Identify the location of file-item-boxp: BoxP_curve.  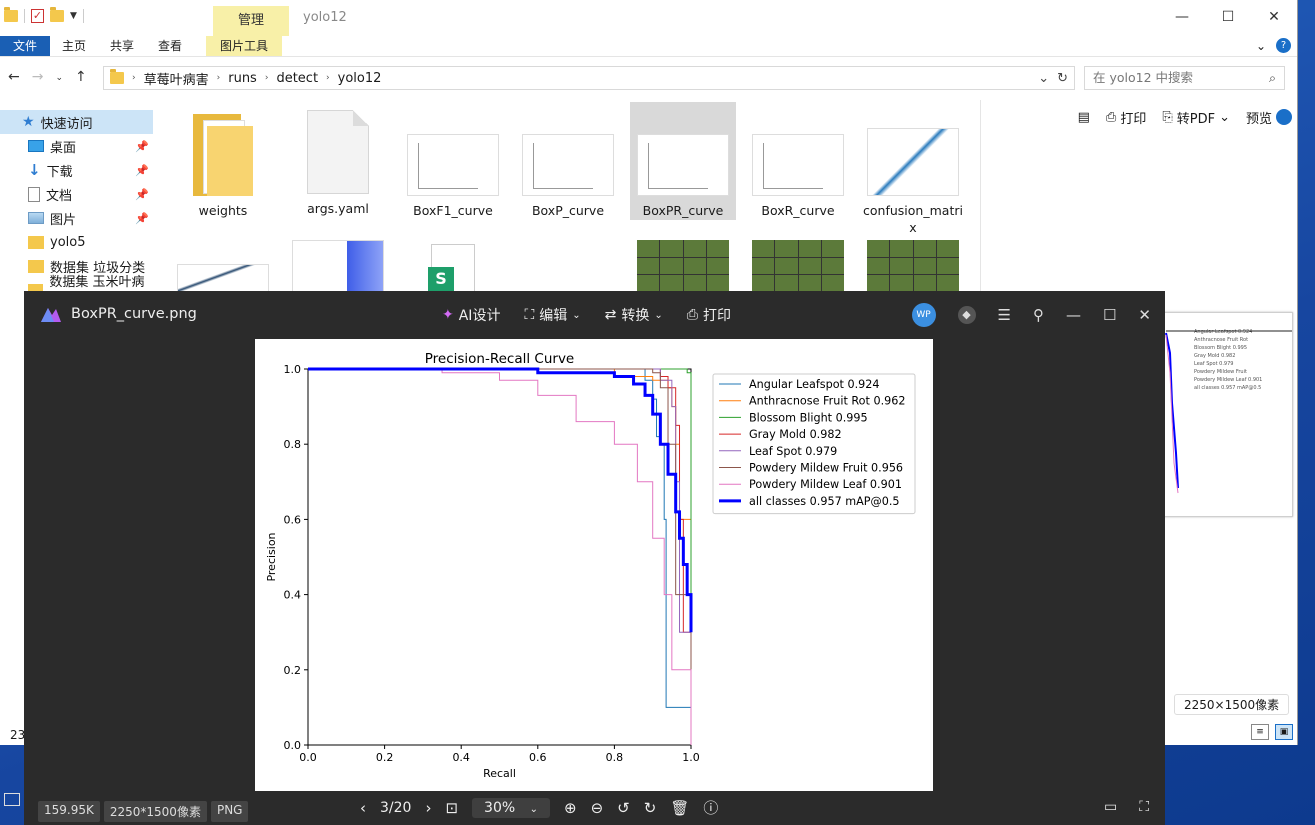
(568, 161).